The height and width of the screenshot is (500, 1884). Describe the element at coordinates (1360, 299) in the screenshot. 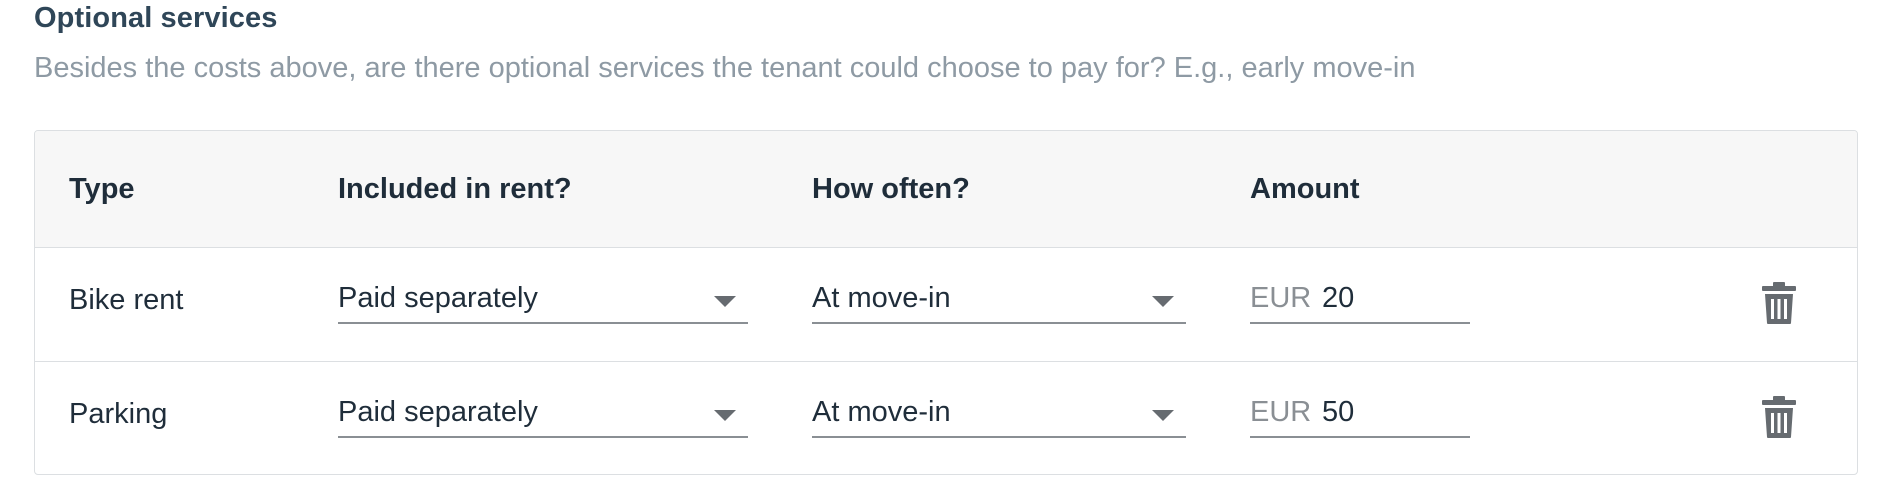

I see `amount-input: EUR 20` at that location.